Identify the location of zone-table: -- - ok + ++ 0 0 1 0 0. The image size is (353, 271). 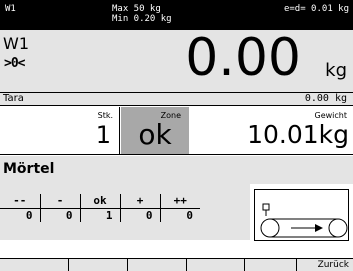
(100, 208).